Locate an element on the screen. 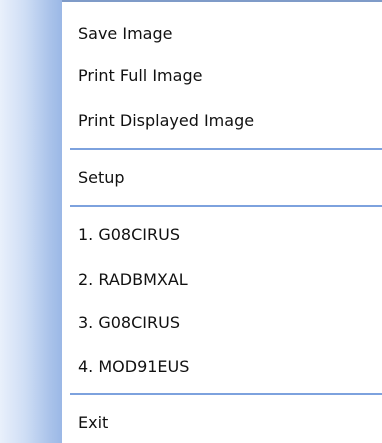 The height and width of the screenshot is (443, 382). menu-item-print-displayed-image: Print Displayed Image is located at coordinates (222, 121).